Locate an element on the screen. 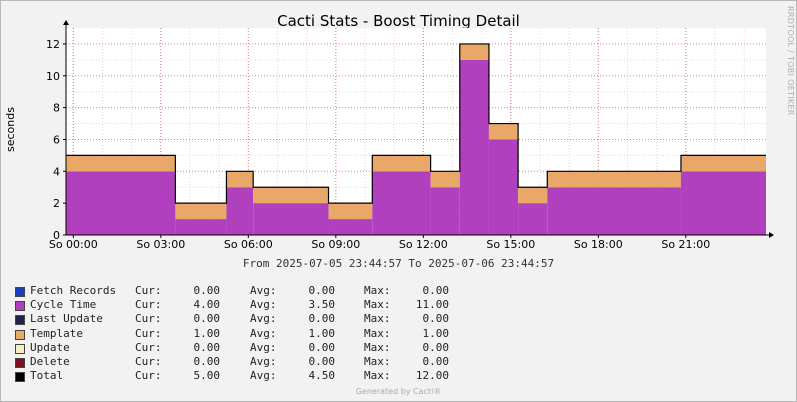  y-tick-label: 2 is located at coordinates (56, 203).